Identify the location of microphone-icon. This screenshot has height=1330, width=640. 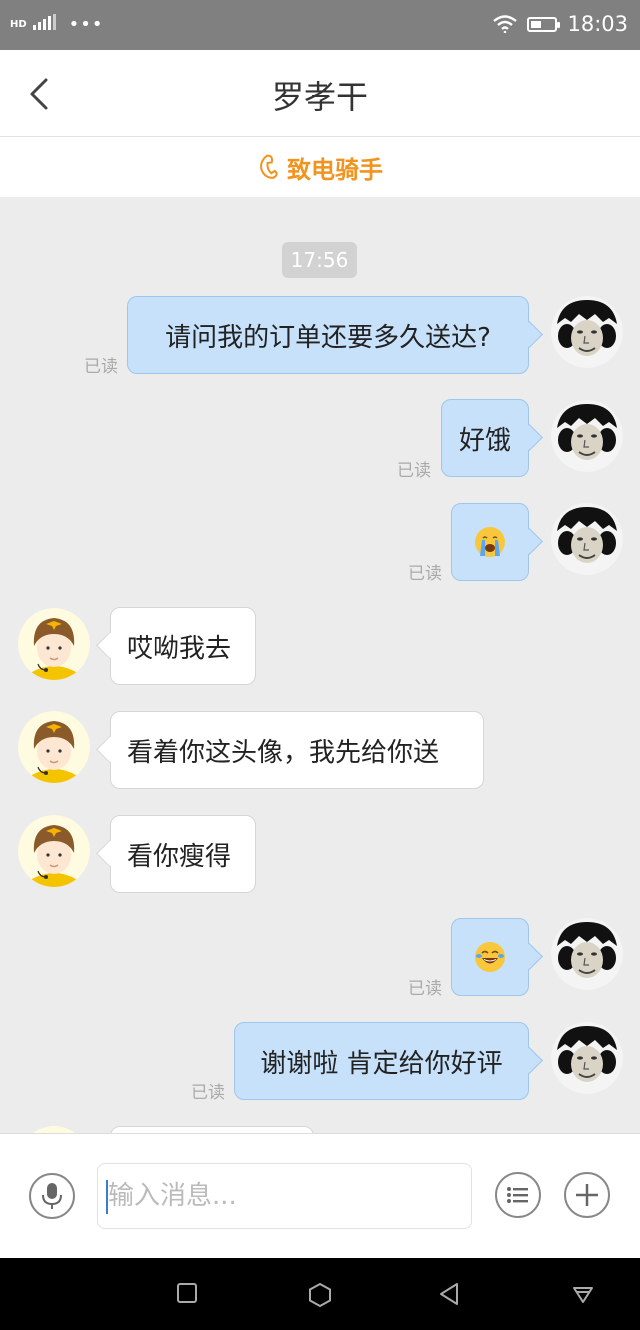
(52, 1196).